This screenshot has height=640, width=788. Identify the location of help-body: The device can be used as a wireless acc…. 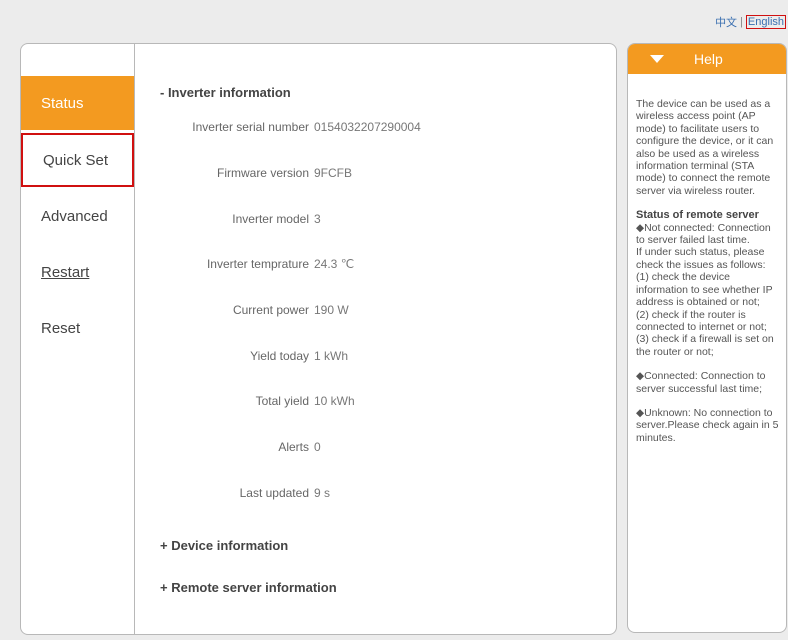
(707, 259).